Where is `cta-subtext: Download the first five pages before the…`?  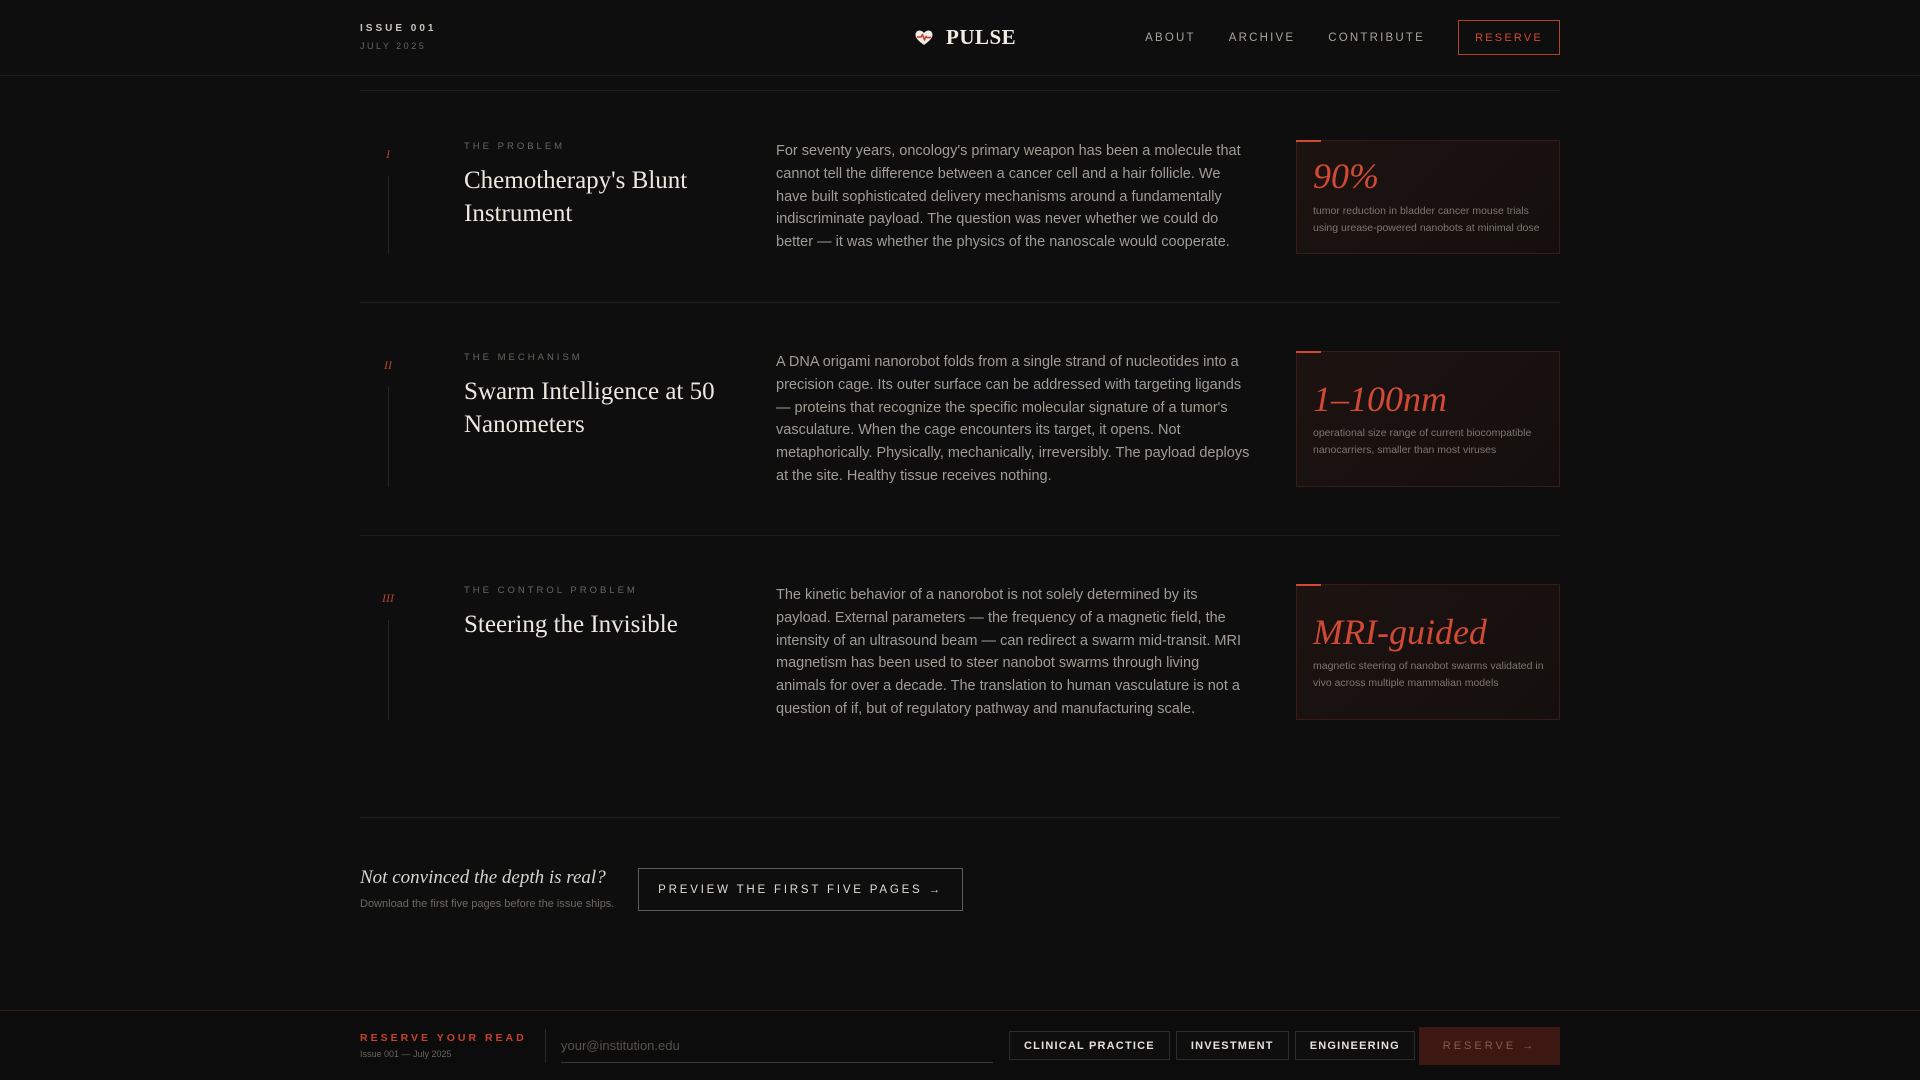
cta-subtext: Download the first five pages before the… is located at coordinates (487, 904).